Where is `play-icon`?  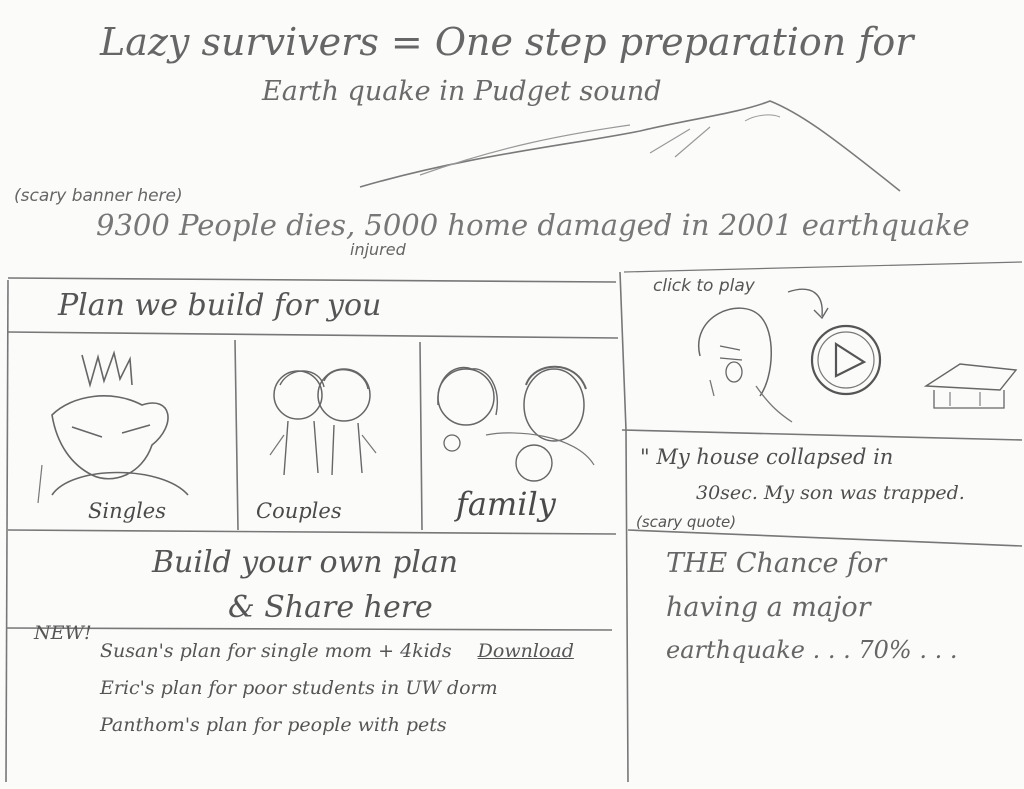
play-icon is located at coordinates (846, 360).